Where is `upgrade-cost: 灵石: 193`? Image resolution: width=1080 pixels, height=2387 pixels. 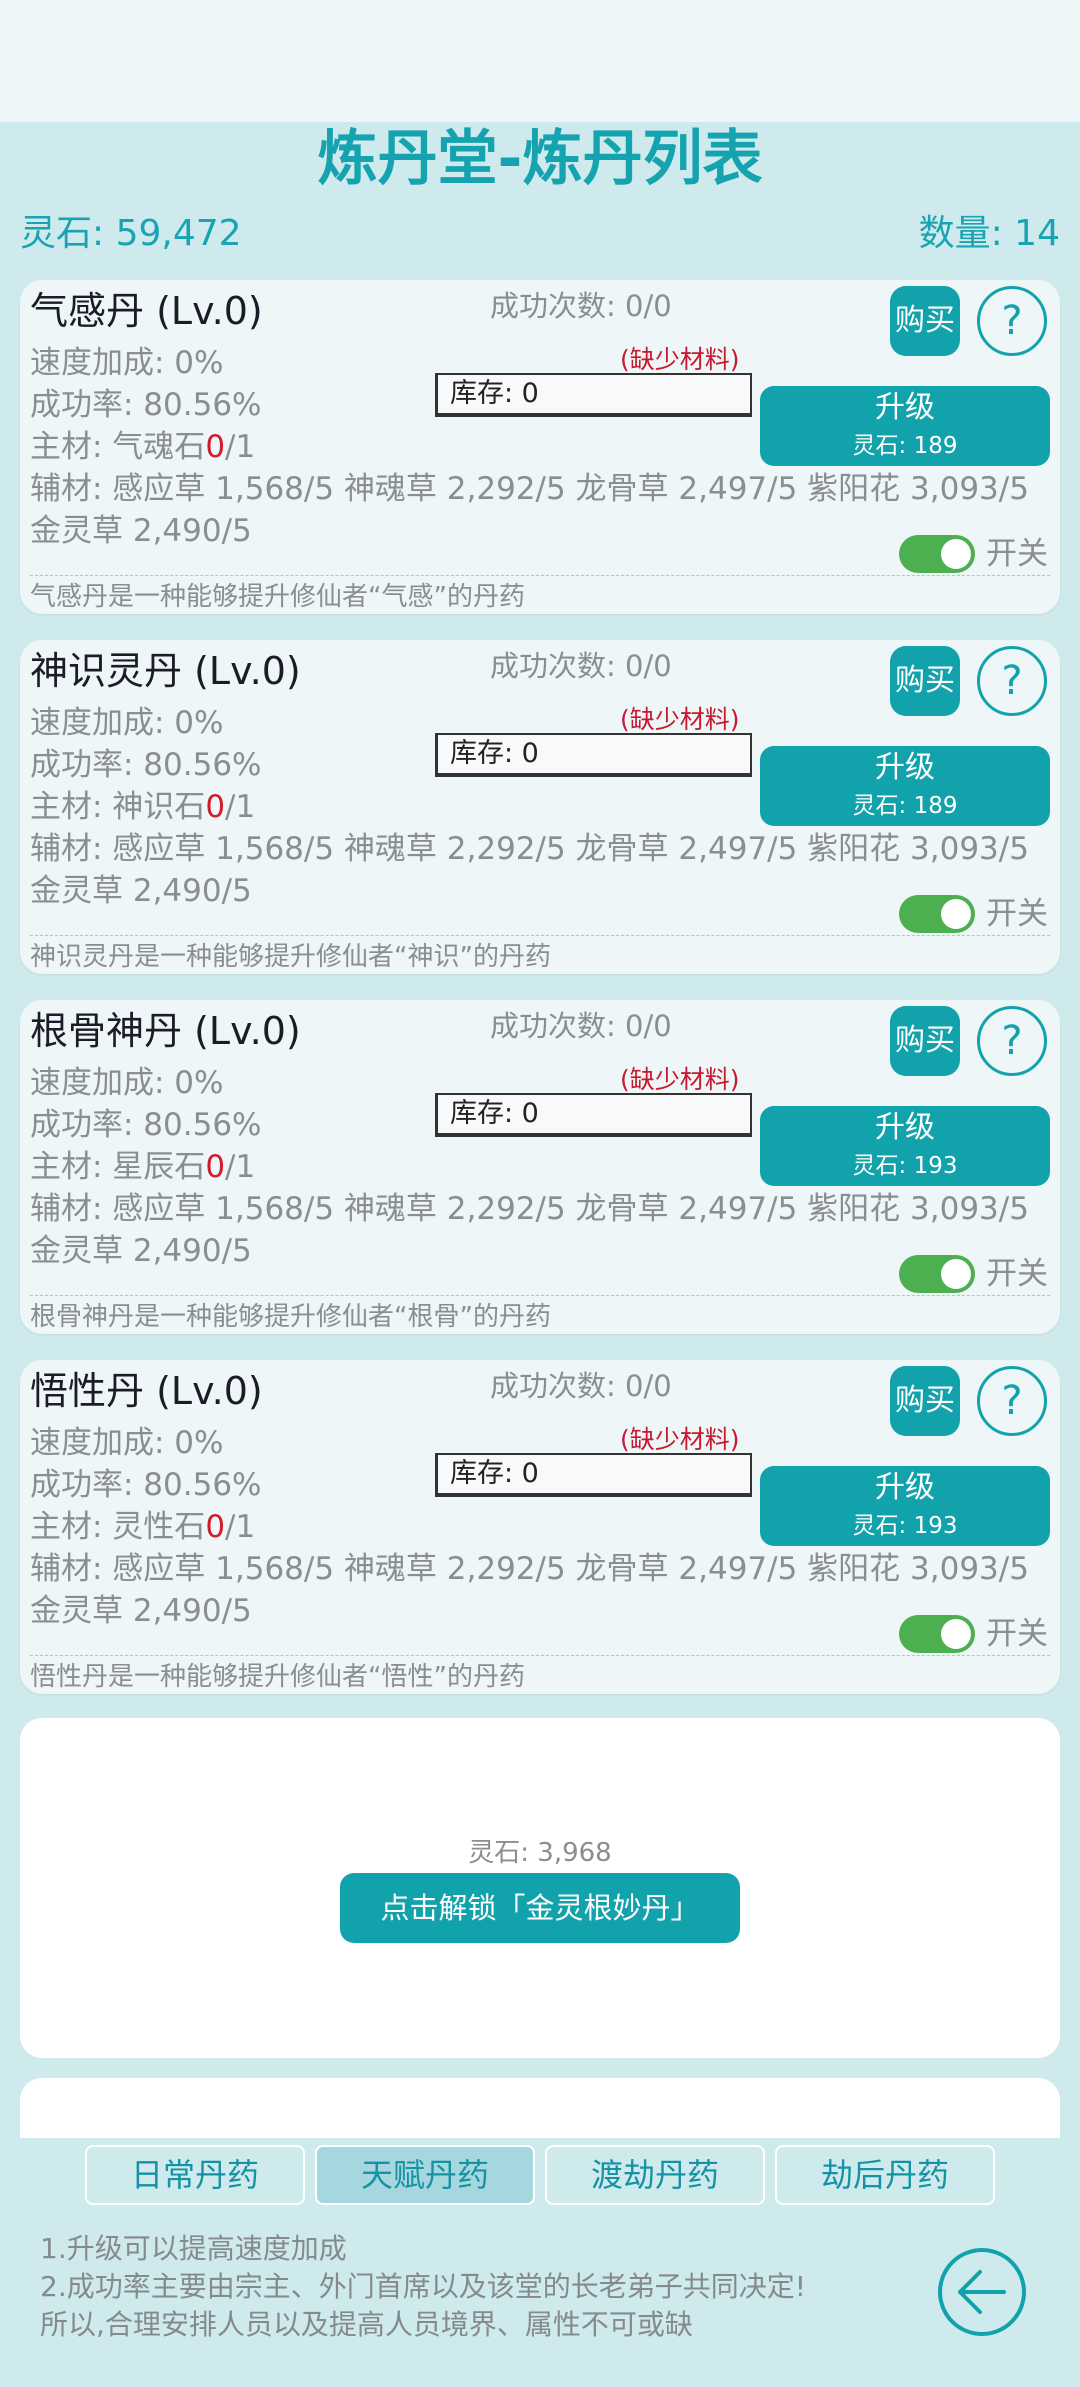 upgrade-cost: 灵石: 193 is located at coordinates (905, 1526).